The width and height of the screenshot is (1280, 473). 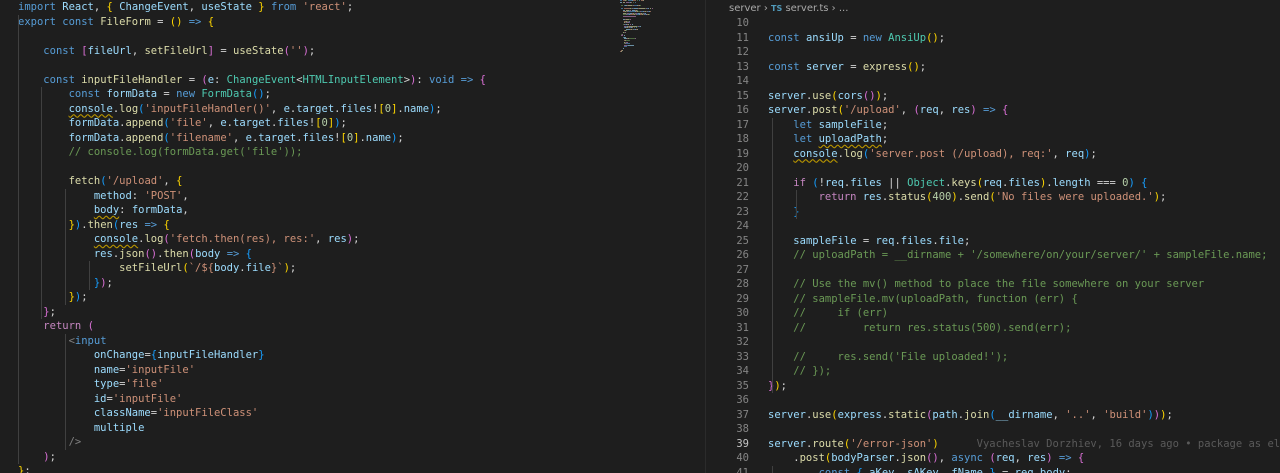 What do you see at coordinates (352, 384) in the screenshot?
I see `code-line: type='file'` at bounding box center [352, 384].